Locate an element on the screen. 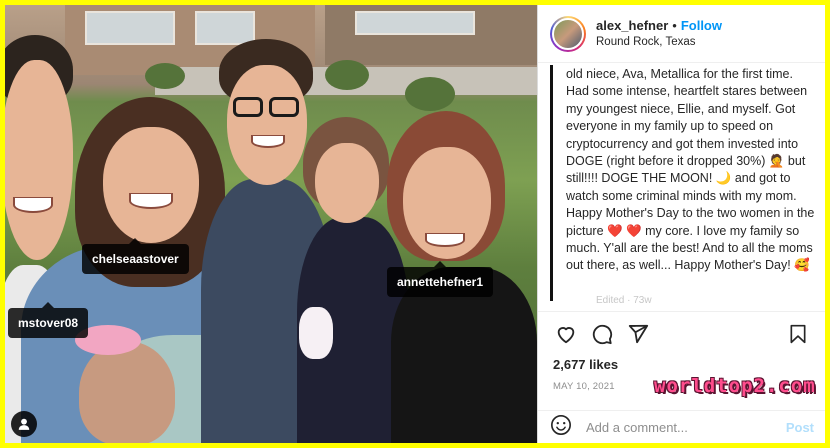  save-button is located at coordinates (798, 334).